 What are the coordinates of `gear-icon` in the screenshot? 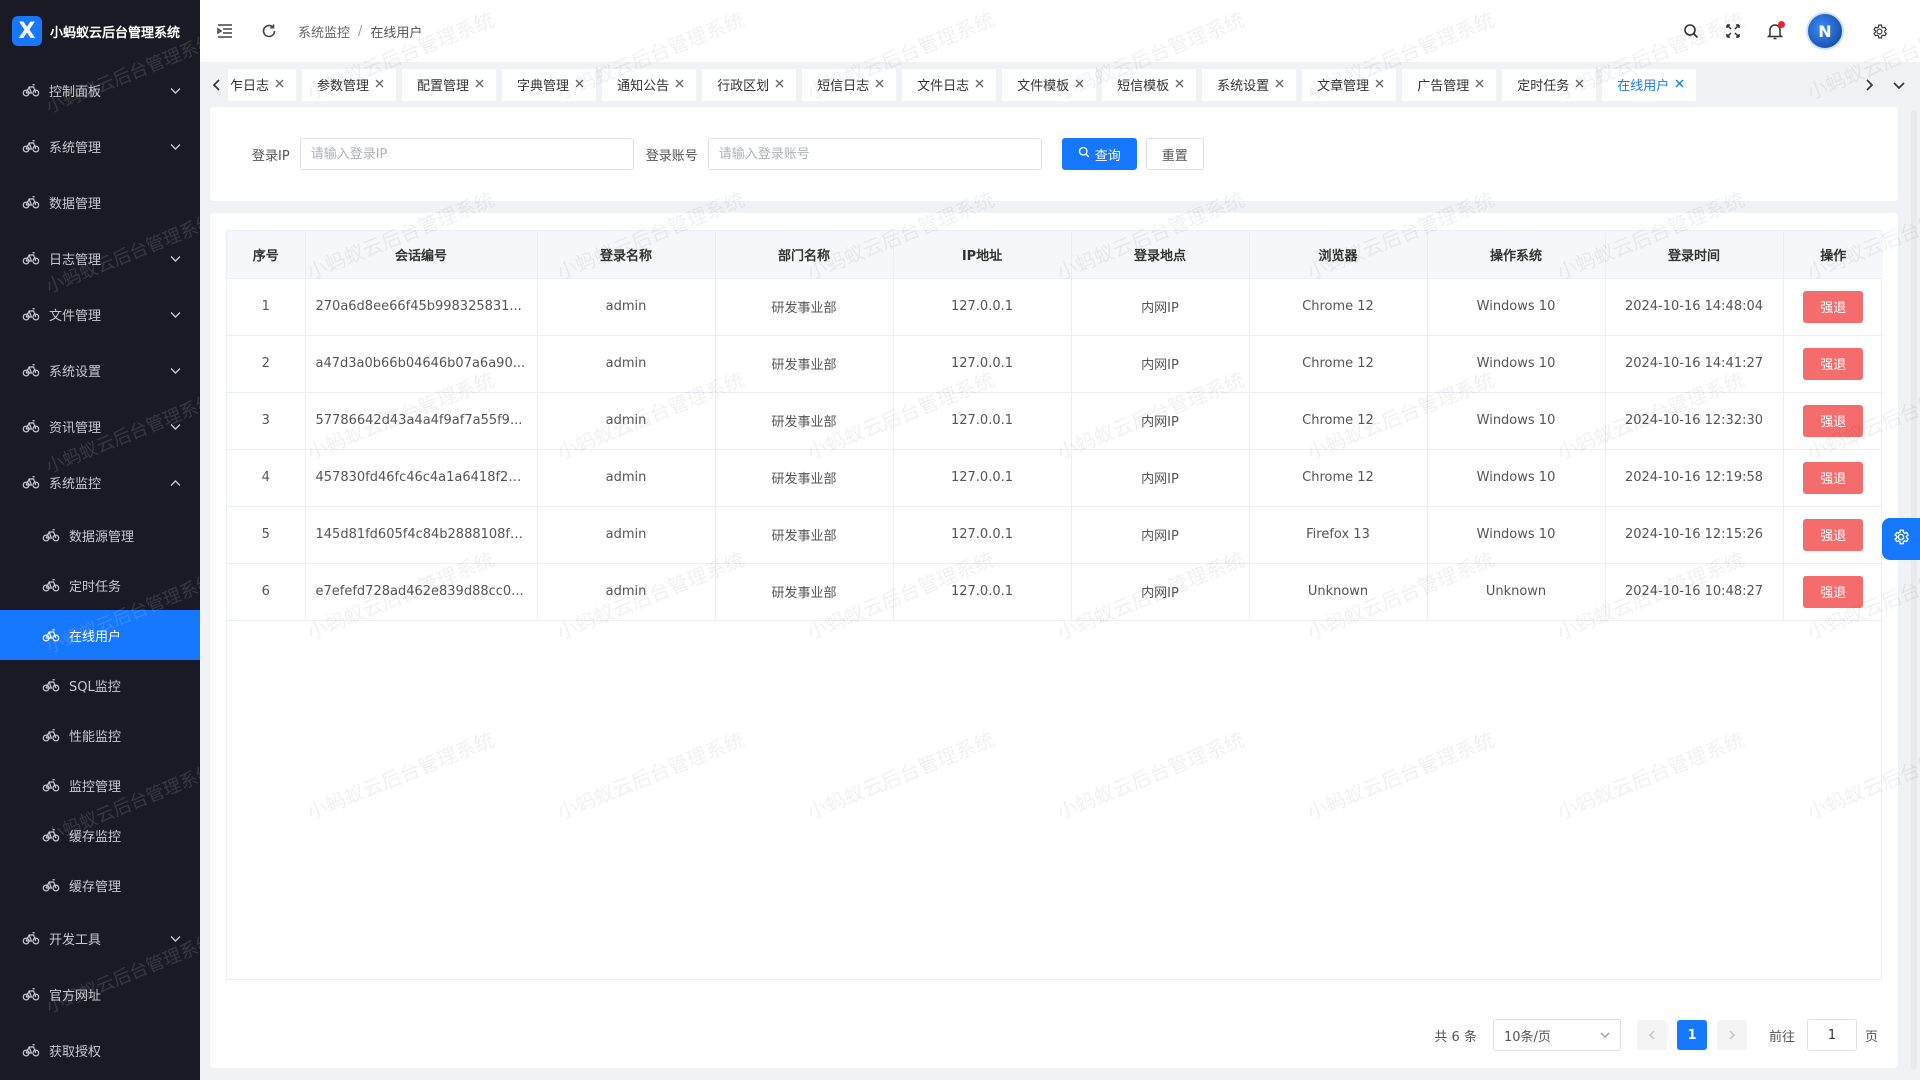 It's located at (1879, 31).